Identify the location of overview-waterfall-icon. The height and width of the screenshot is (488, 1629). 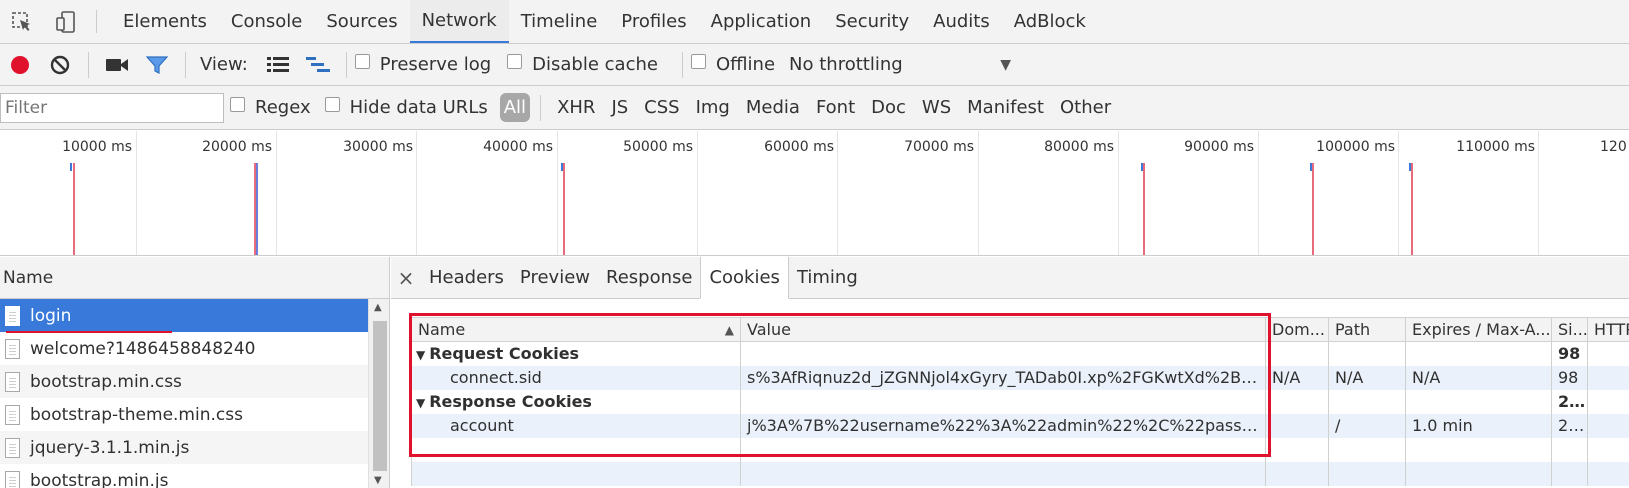
(318, 65).